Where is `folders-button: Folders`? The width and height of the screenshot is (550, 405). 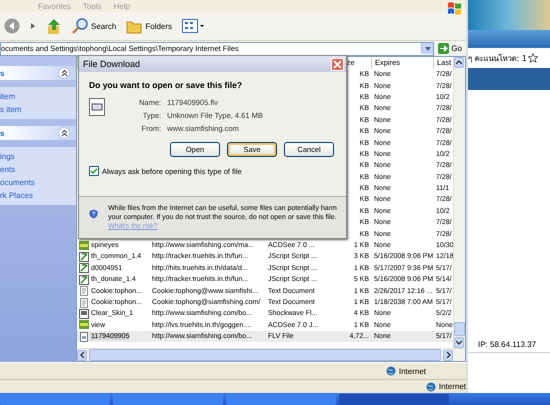 folders-button: Folders is located at coordinates (149, 26).